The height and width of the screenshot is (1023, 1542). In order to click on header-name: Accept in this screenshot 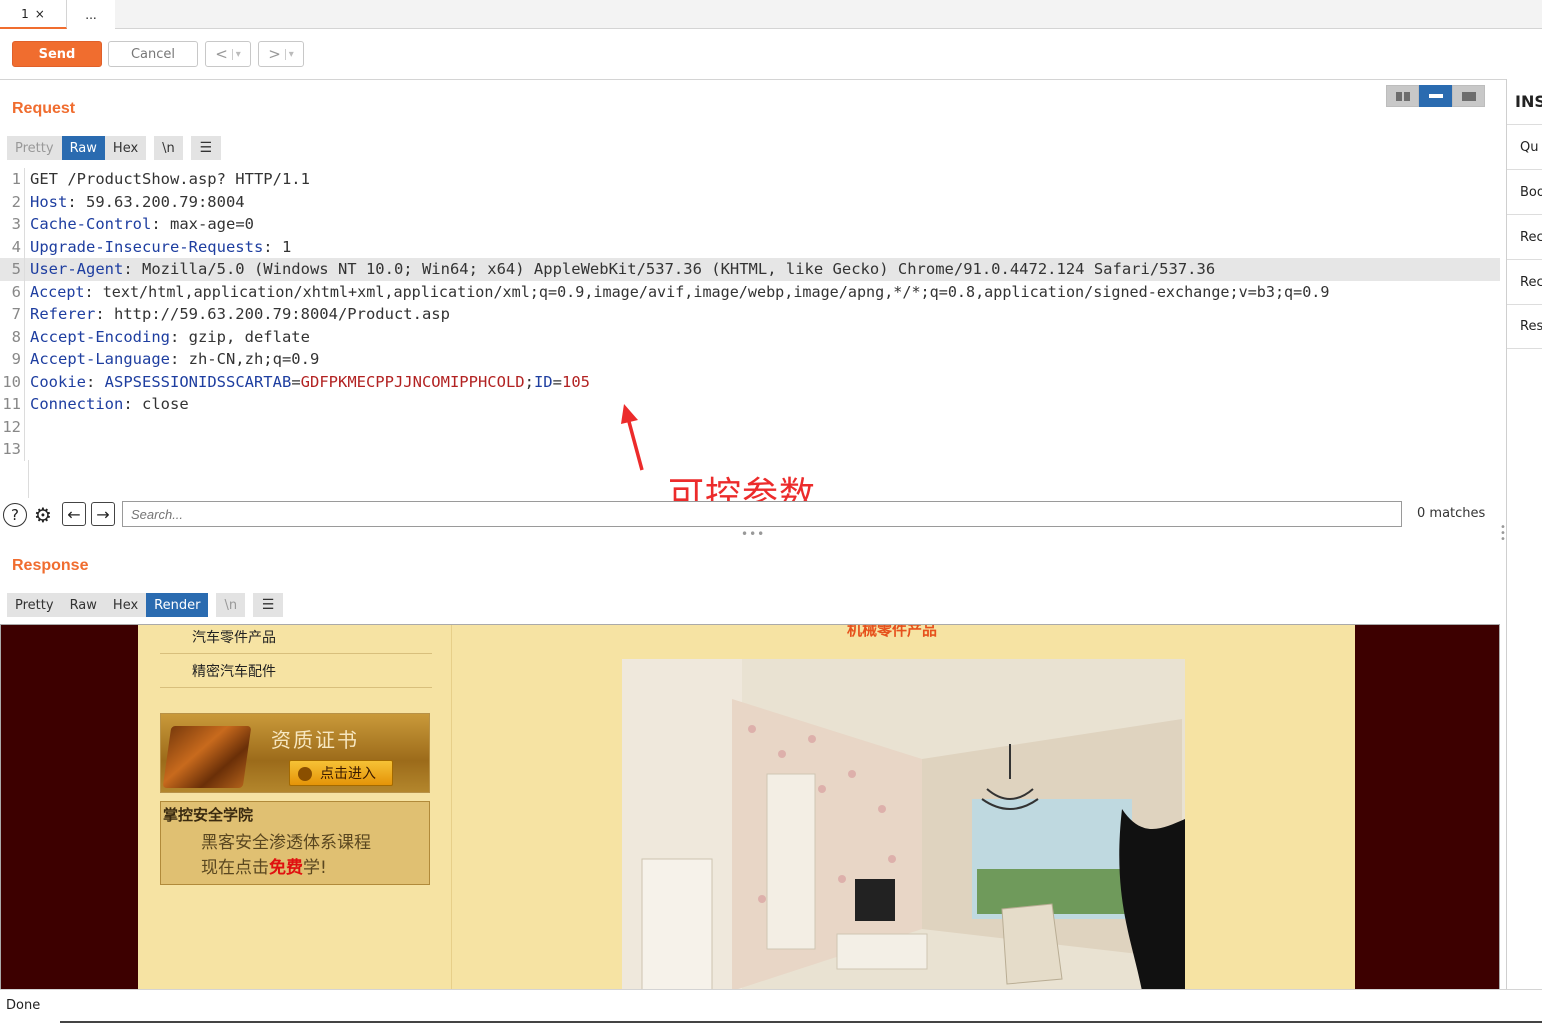, I will do `click(57, 291)`.